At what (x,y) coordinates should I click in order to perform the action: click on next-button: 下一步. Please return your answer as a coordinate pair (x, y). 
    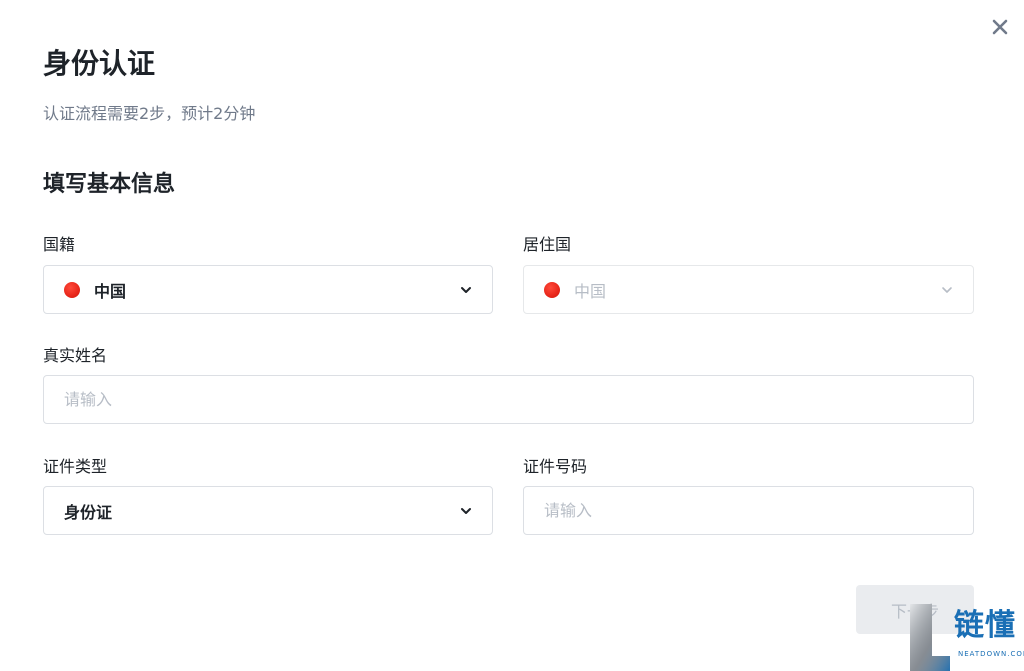
    Looking at the image, I should click on (915, 609).